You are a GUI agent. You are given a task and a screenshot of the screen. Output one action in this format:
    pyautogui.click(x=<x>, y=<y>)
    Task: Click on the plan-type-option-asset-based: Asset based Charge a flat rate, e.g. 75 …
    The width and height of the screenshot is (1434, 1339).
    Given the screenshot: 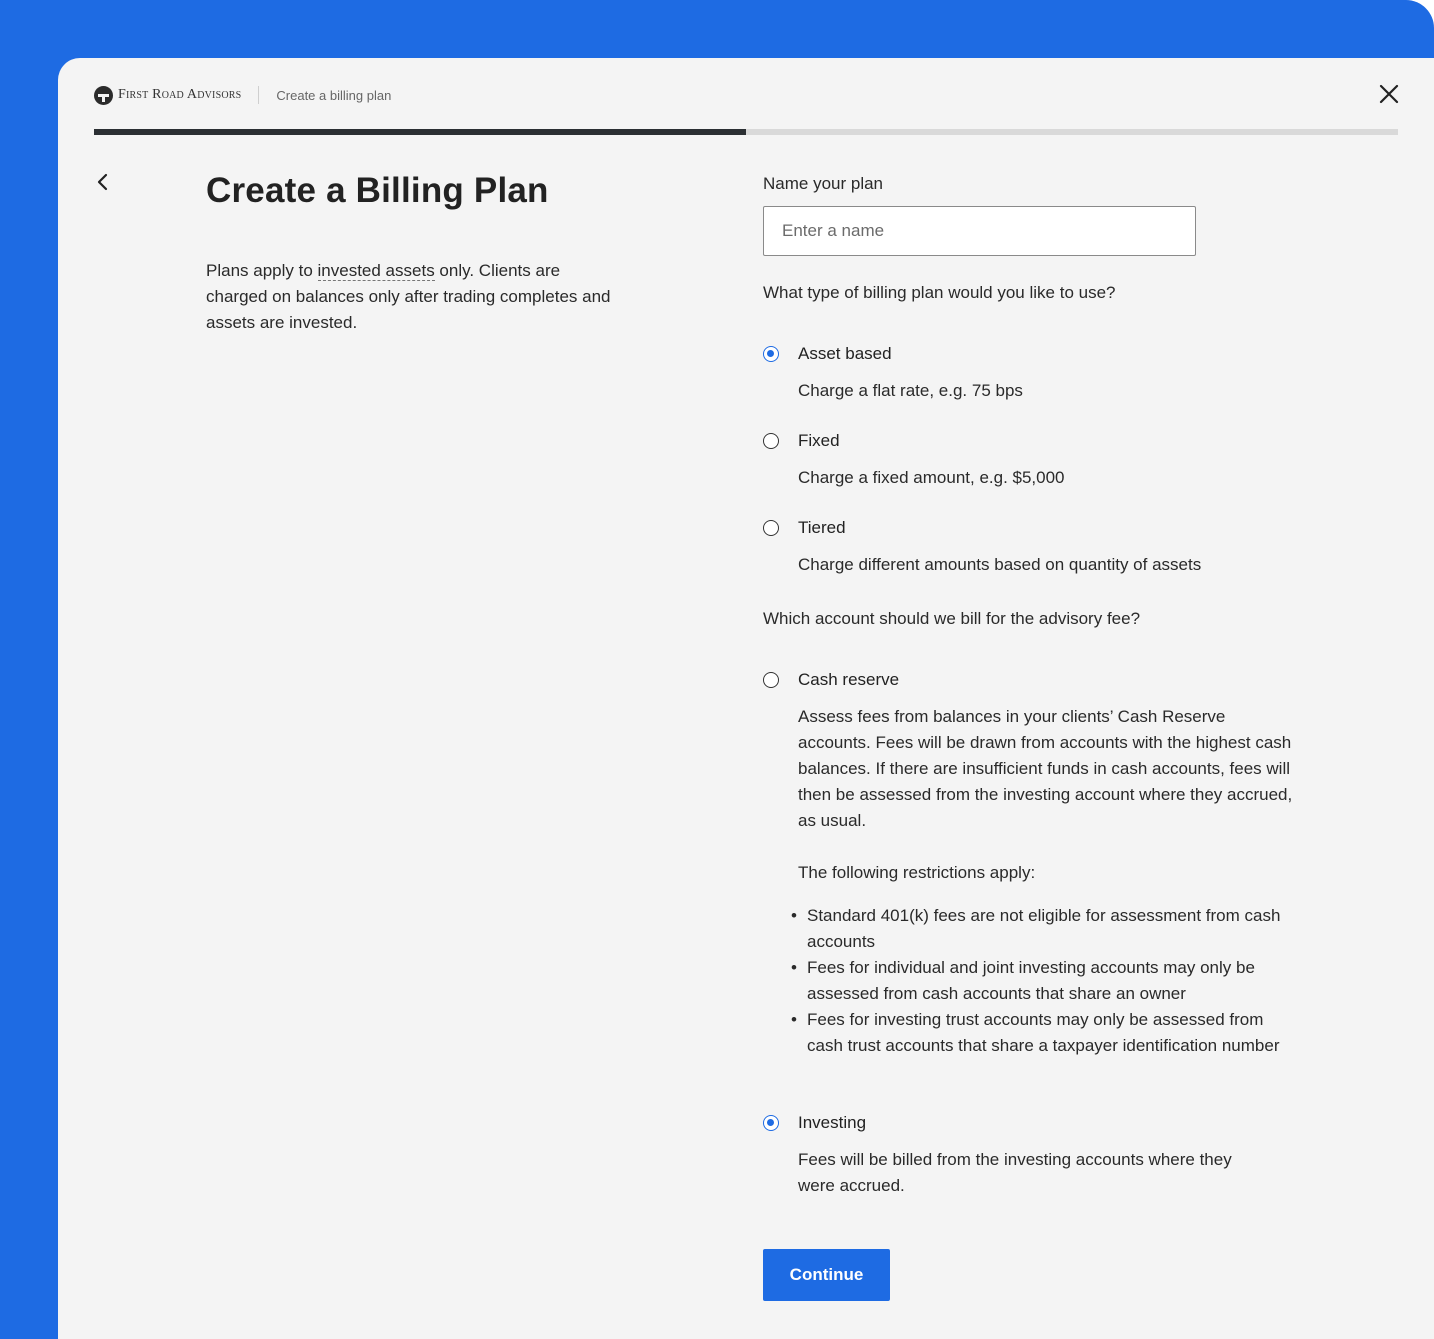 What is the action you would take?
    pyautogui.click(x=1043, y=373)
    